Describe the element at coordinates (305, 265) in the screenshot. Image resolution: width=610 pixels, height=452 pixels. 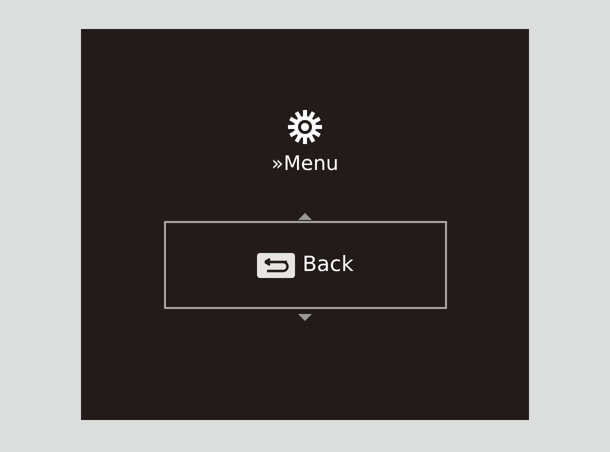
I see `menu-item: Back` at that location.